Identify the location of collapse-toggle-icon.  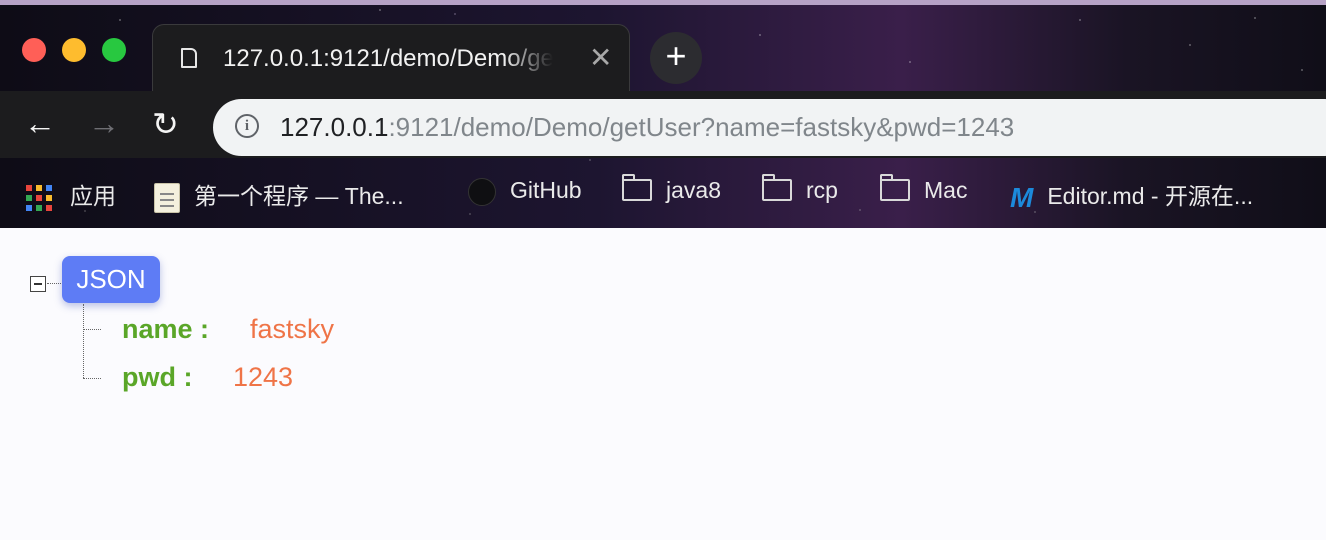
(38, 284).